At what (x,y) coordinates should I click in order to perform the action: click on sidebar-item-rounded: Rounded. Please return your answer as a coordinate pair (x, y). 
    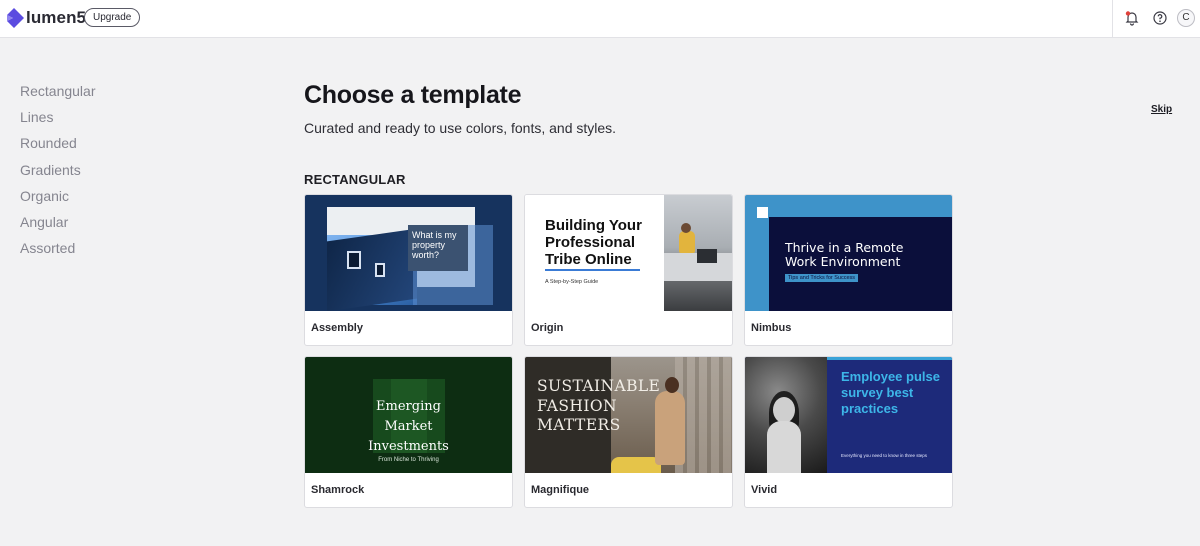
    Looking at the image, I should click on (58, 147).